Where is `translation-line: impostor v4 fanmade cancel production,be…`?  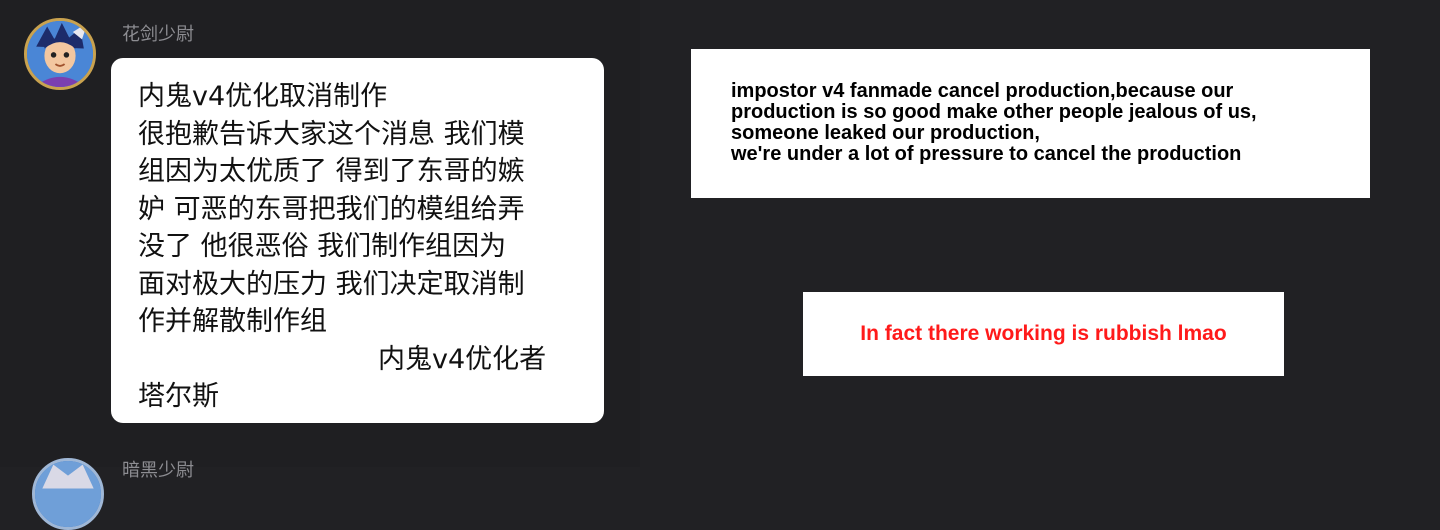 translation-line: impostor v4 fanmade cancel production,be… is located at coordinates (982, 91).